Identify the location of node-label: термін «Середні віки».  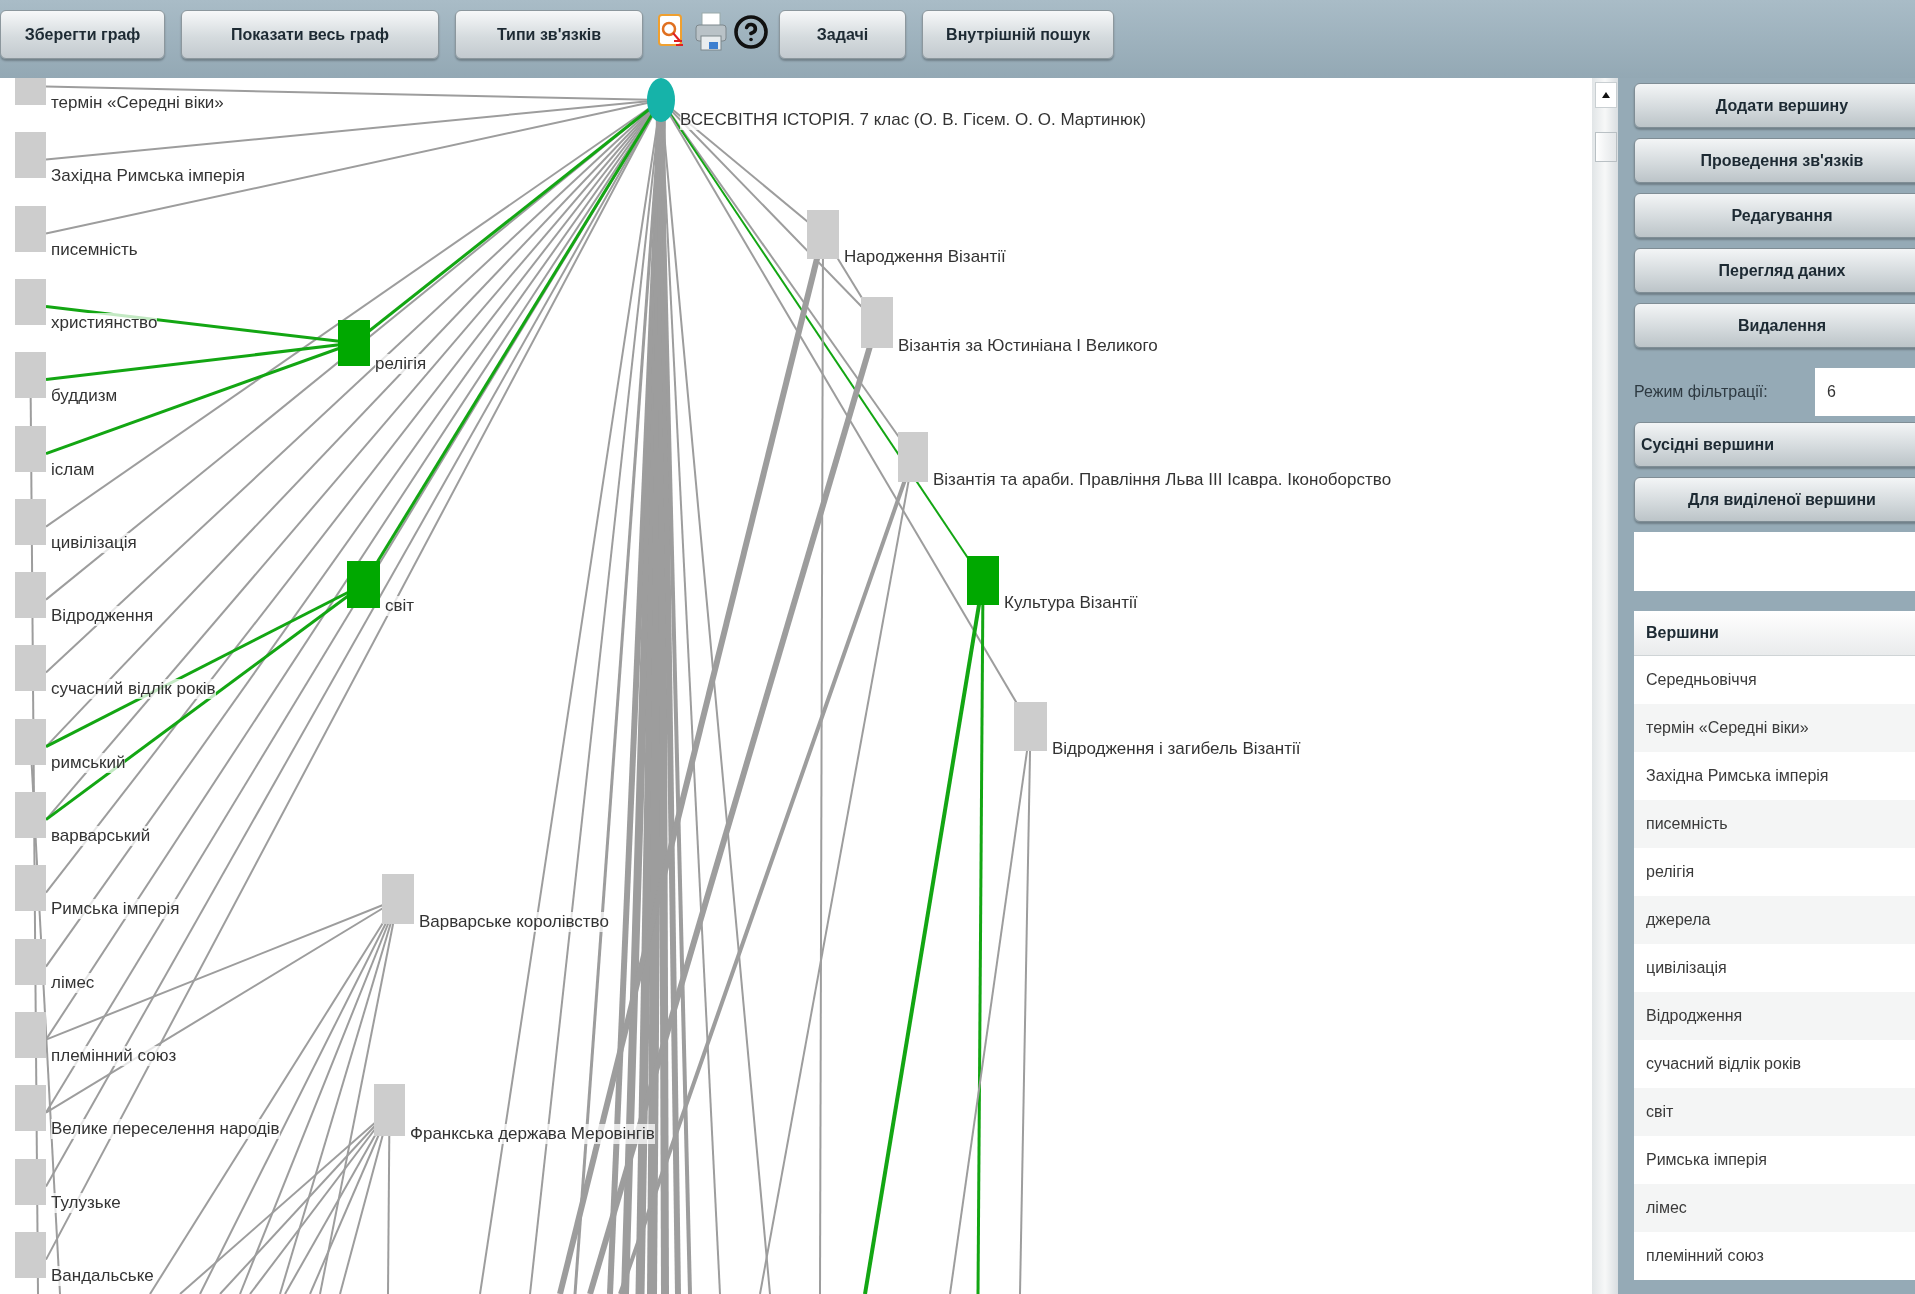
(137, 103).